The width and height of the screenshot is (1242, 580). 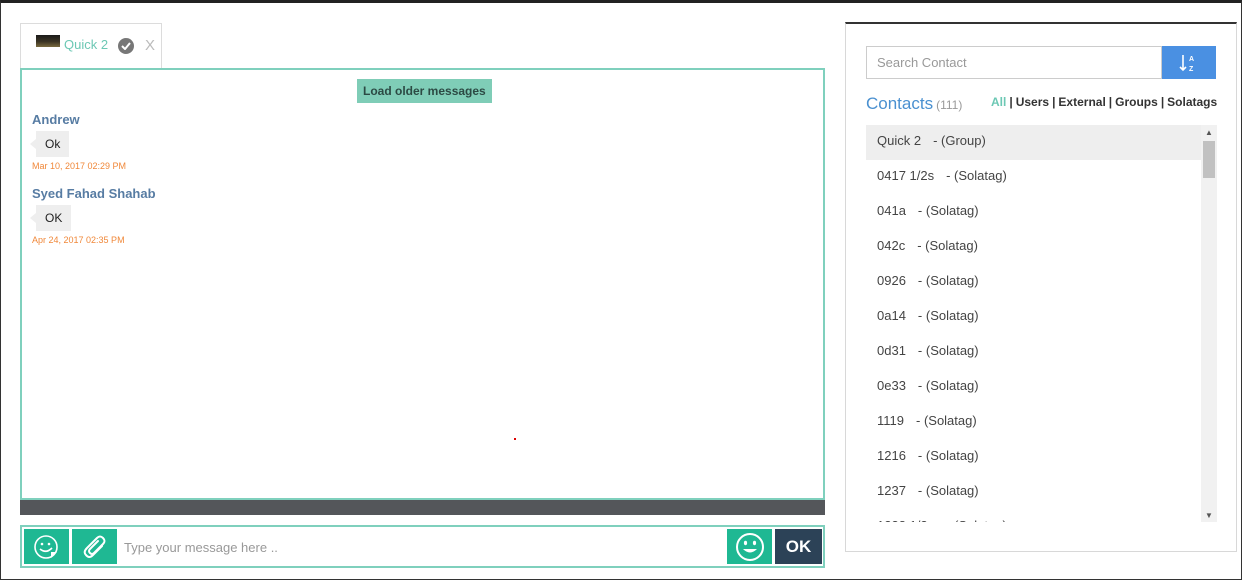 I want to click on send-button: OK, so click(x=798, y=546).